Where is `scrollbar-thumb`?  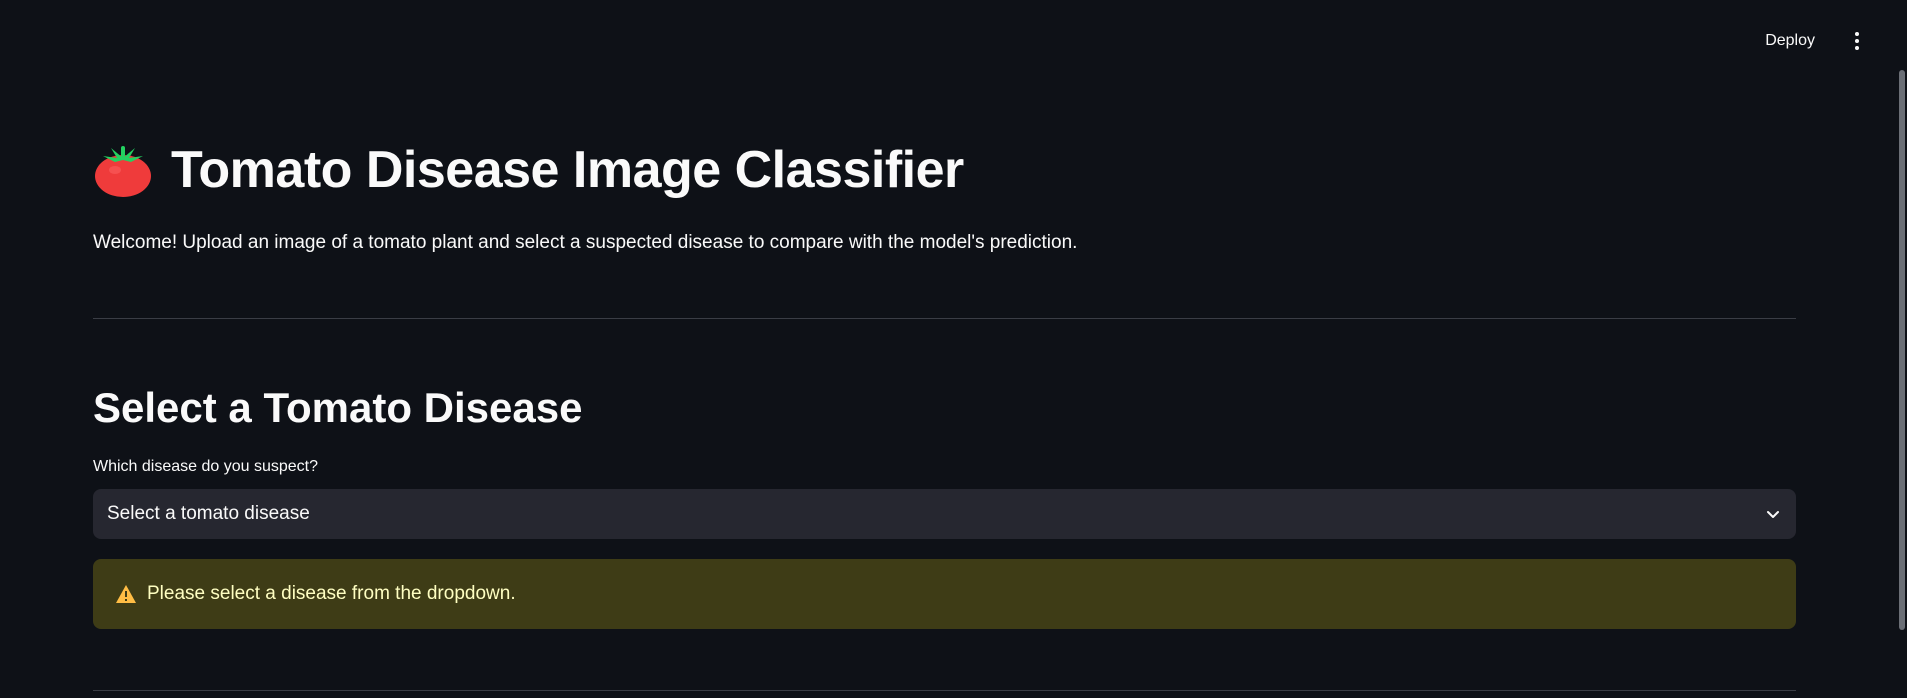 scrollbar-thumb is located at coordinates (1902, 350).